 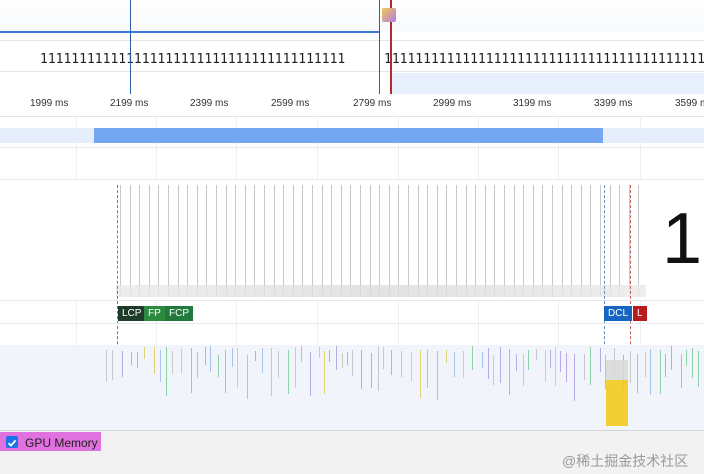 What do you see at coordinates (49, 103) in the screenshot?
I see `tick-label: 1999 ms` at bounding box center [49, 103].